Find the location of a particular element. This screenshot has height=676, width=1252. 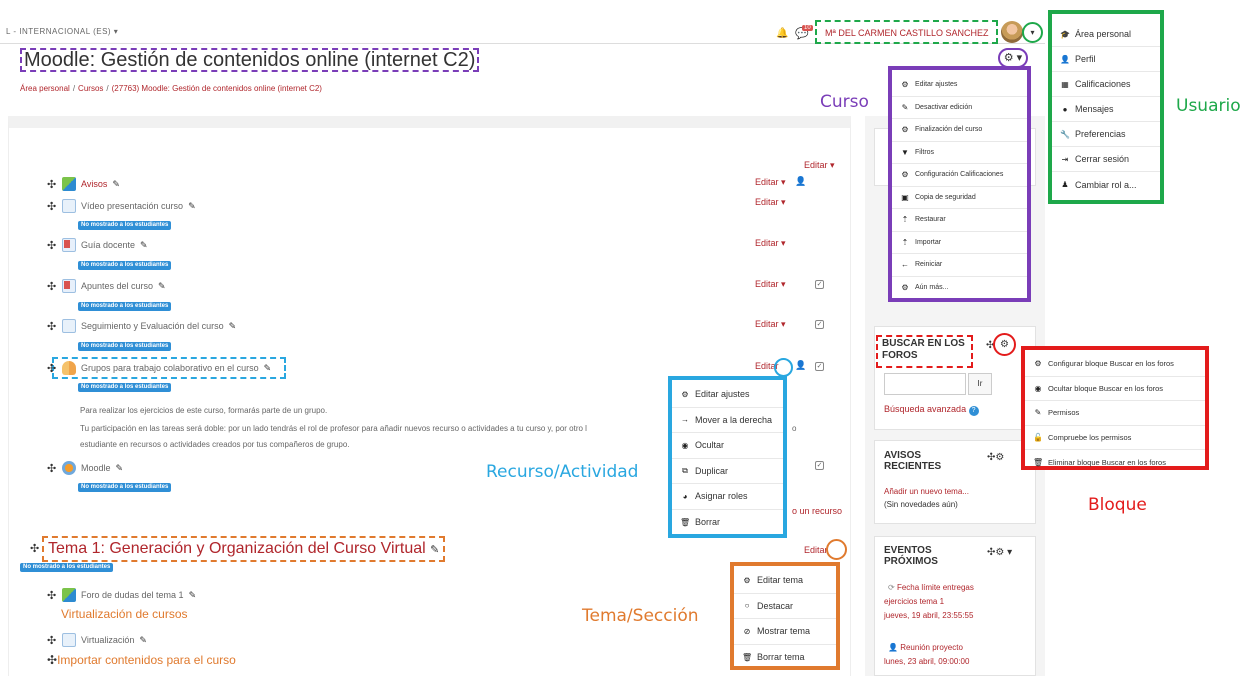

section-menu-toggle is located at coordinates (836, 549).